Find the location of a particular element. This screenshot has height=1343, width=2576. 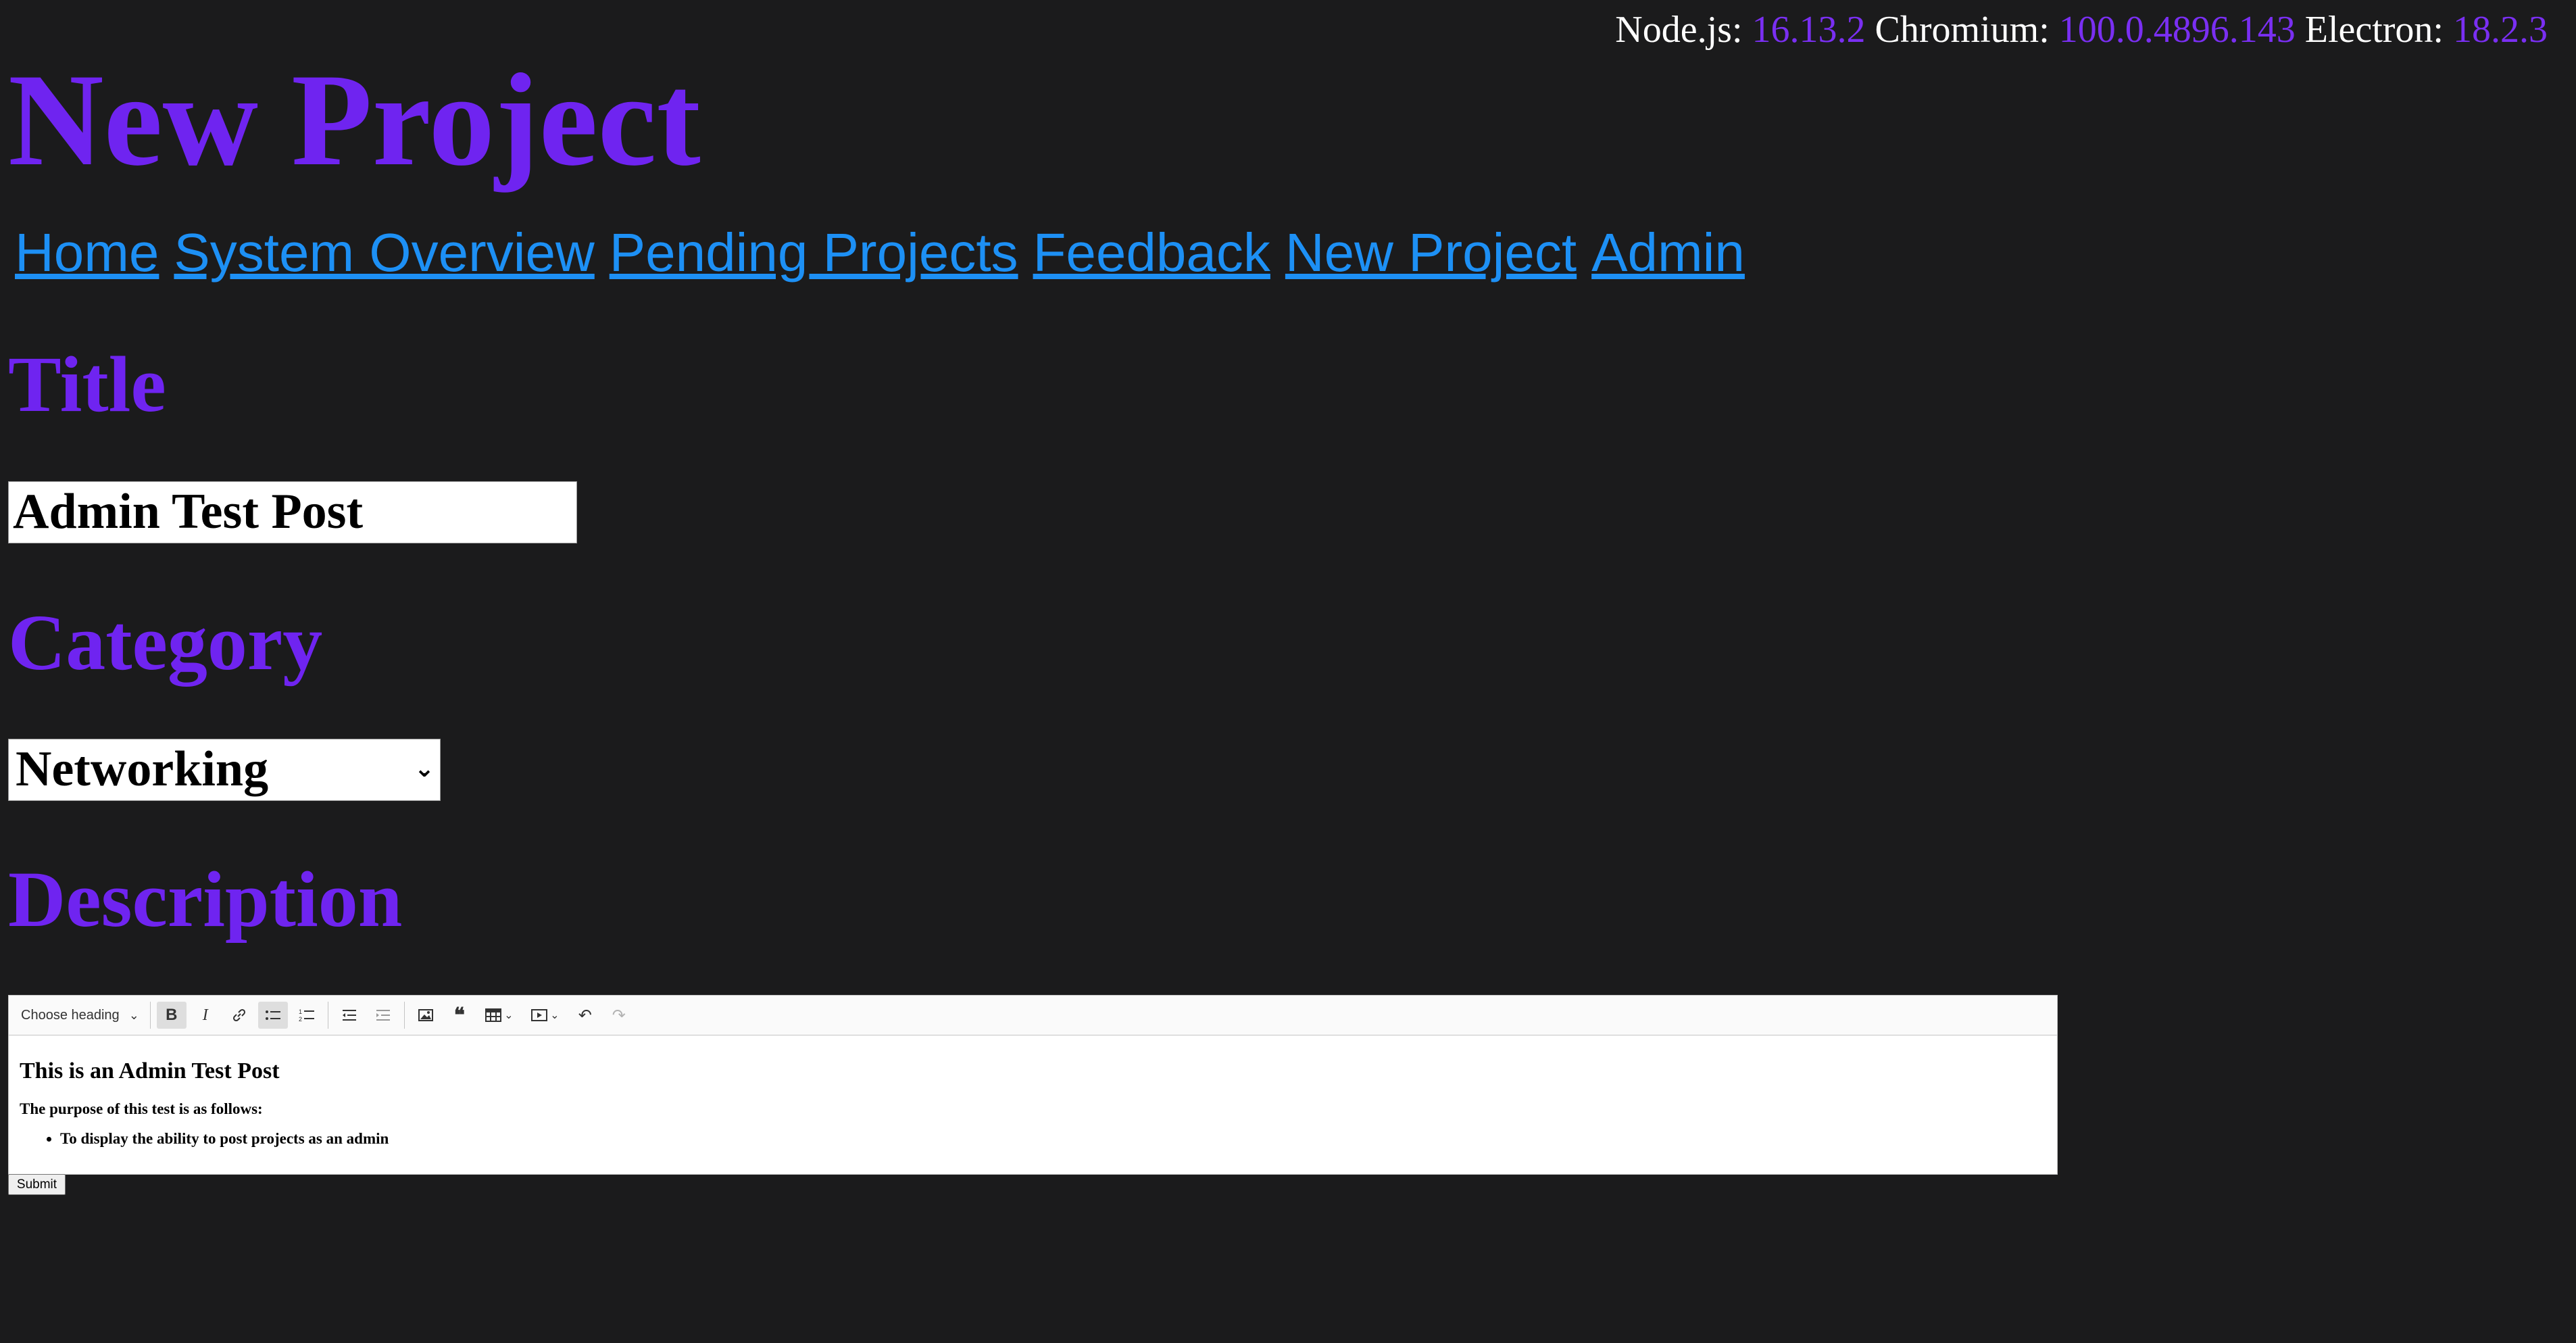

outdent-icon is located at coordinates (350, 1015).